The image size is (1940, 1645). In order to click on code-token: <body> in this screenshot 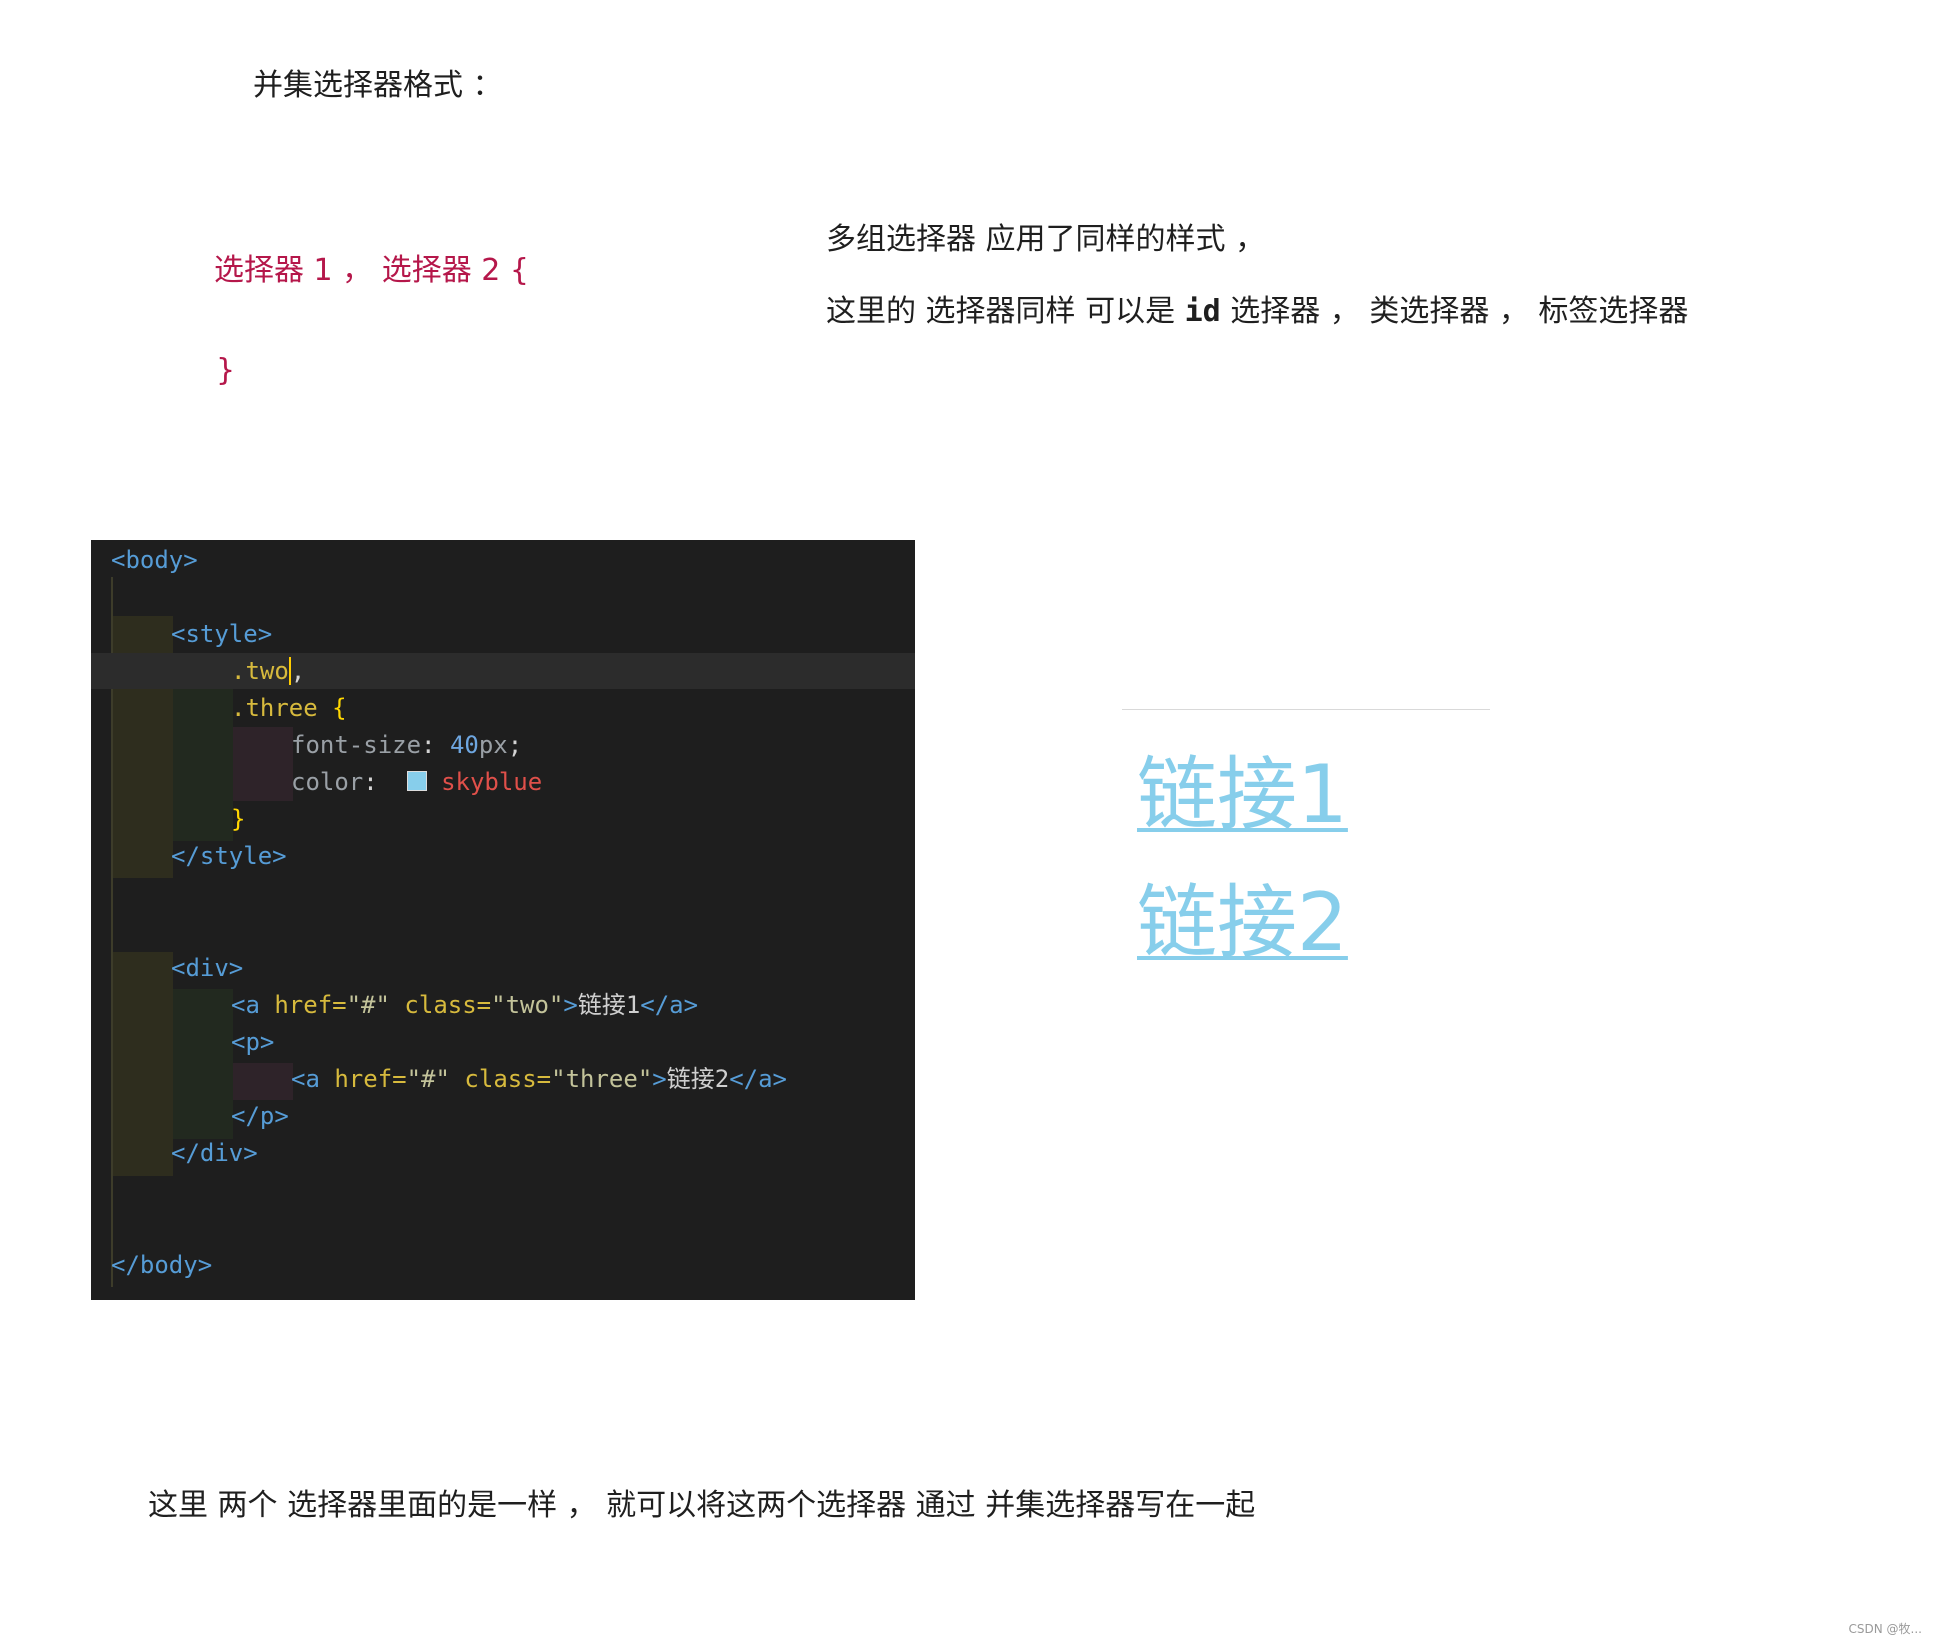, I will do `click(154, 560)`.